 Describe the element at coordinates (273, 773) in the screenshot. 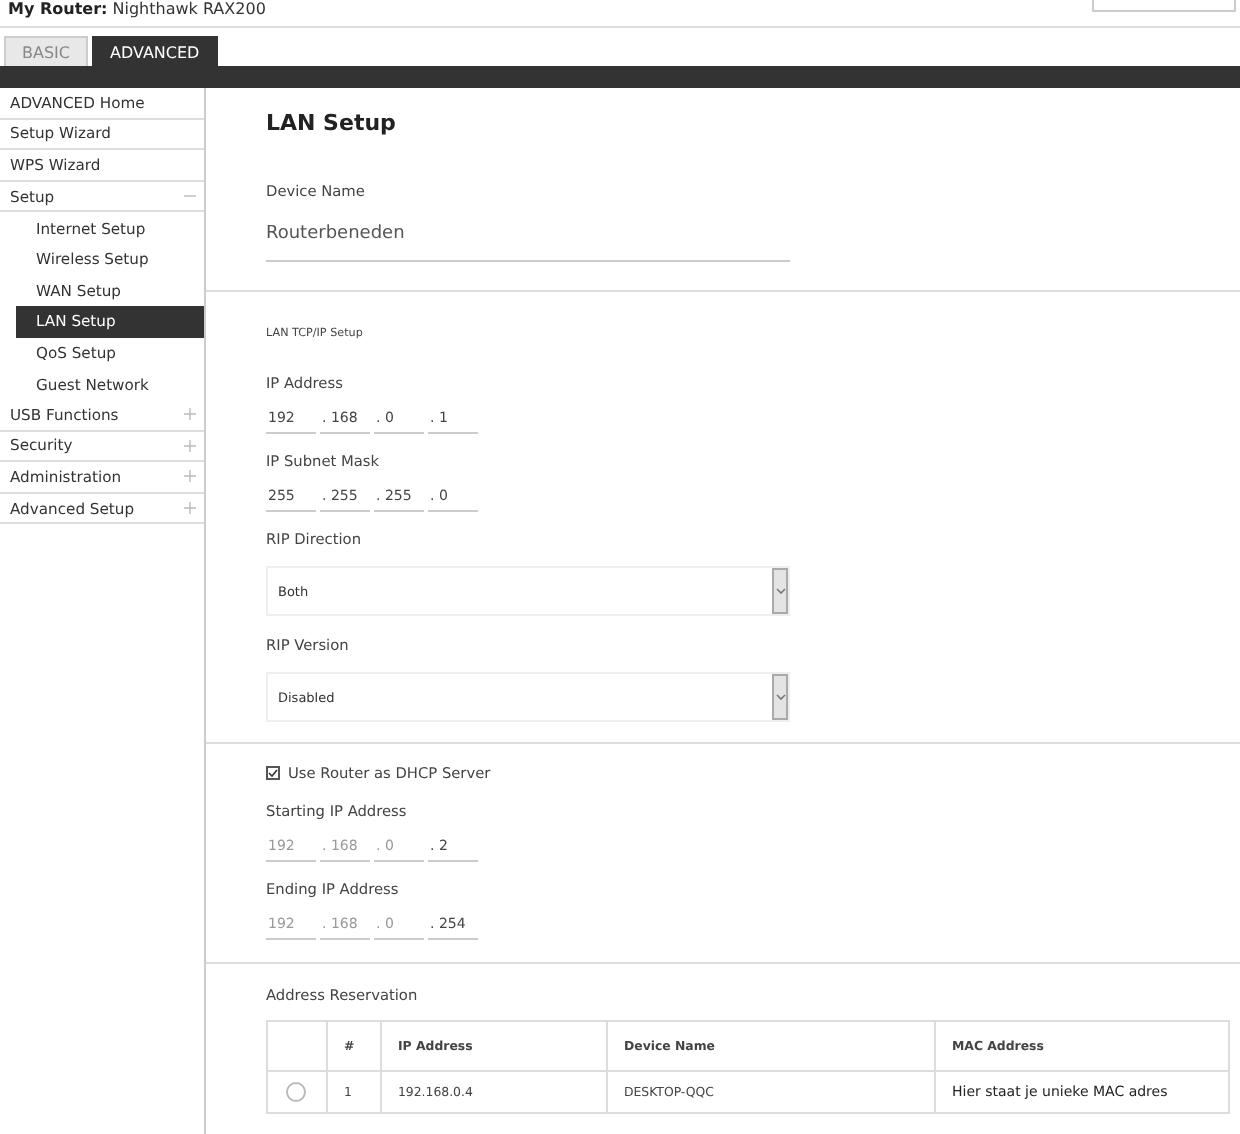

I see `dhcp-checkbox` at that location.